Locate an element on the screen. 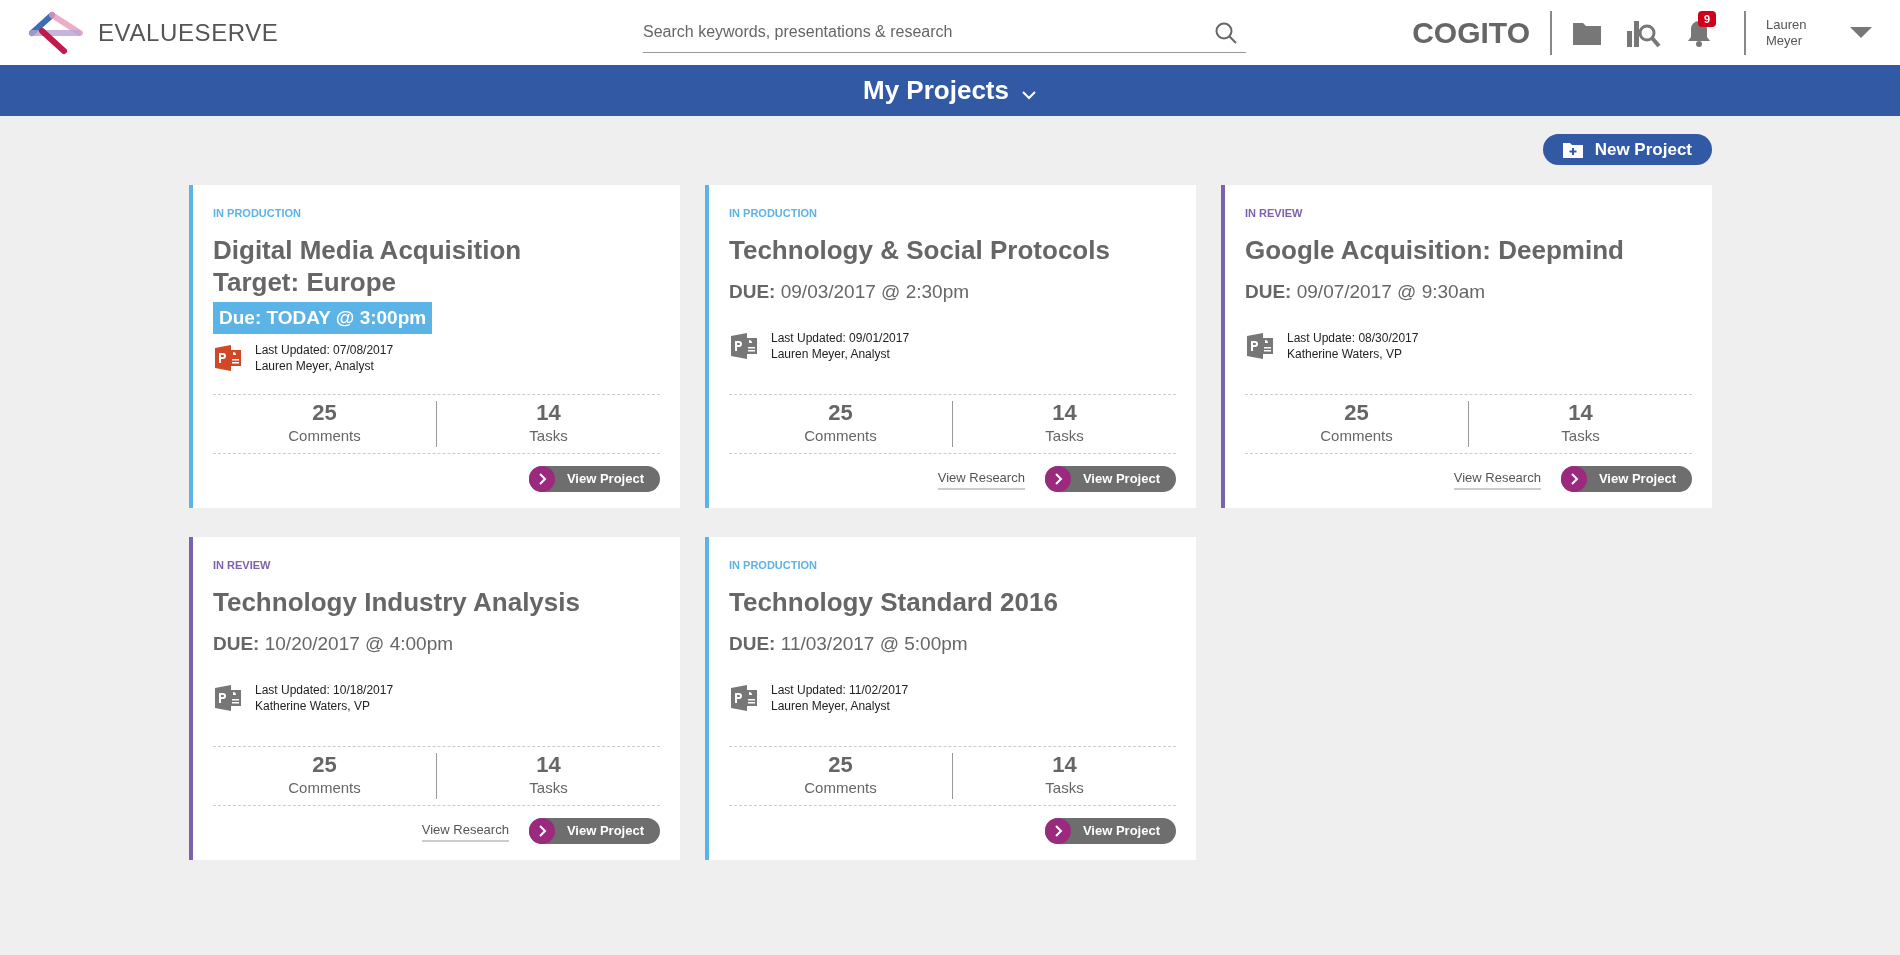 This screenshot has width=1900, height=955. due-date: DUE: 09/07/2017 @ 9:30am is located at coordinates (1366, 291).